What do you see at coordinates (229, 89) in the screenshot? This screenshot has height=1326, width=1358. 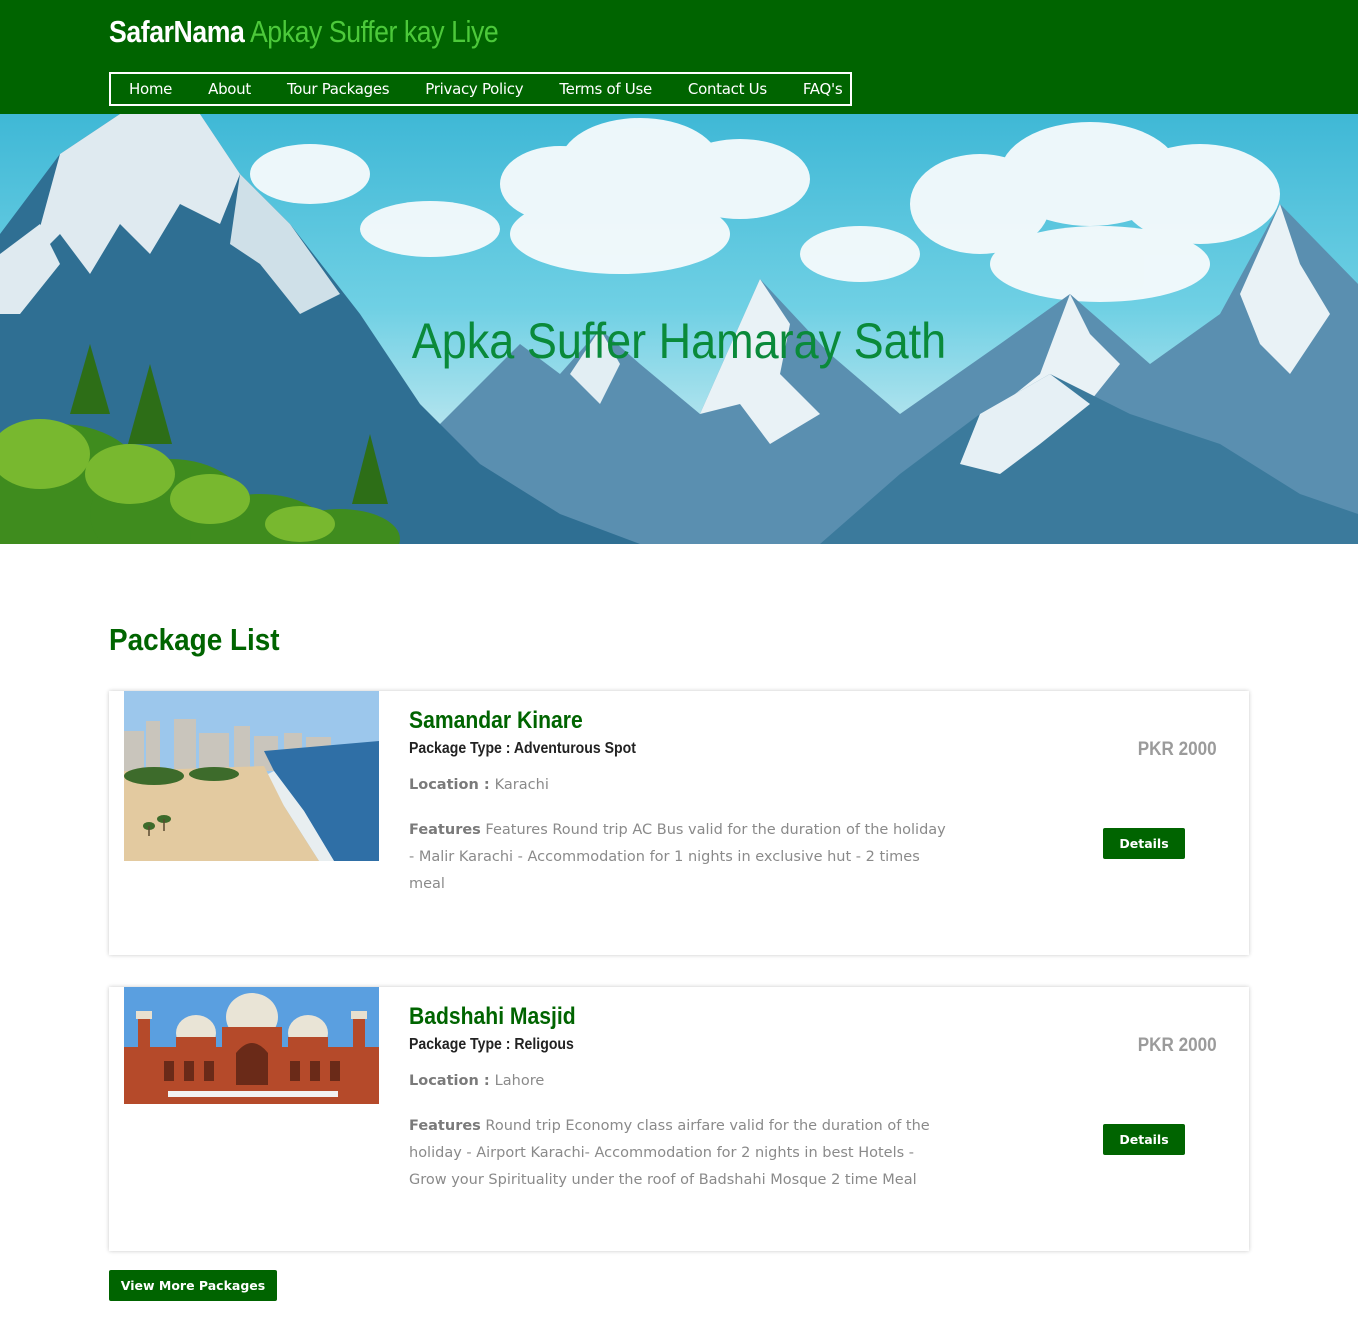 I see `nav-about-link: About` at bounding box center [229, 89].